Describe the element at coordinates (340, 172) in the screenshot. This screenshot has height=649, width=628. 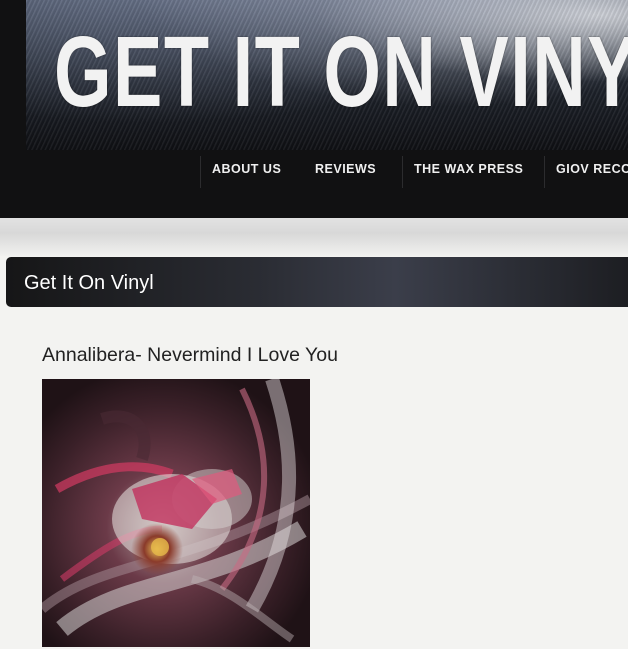
I see `nav-item-reviews: REVIEWS` at that location.